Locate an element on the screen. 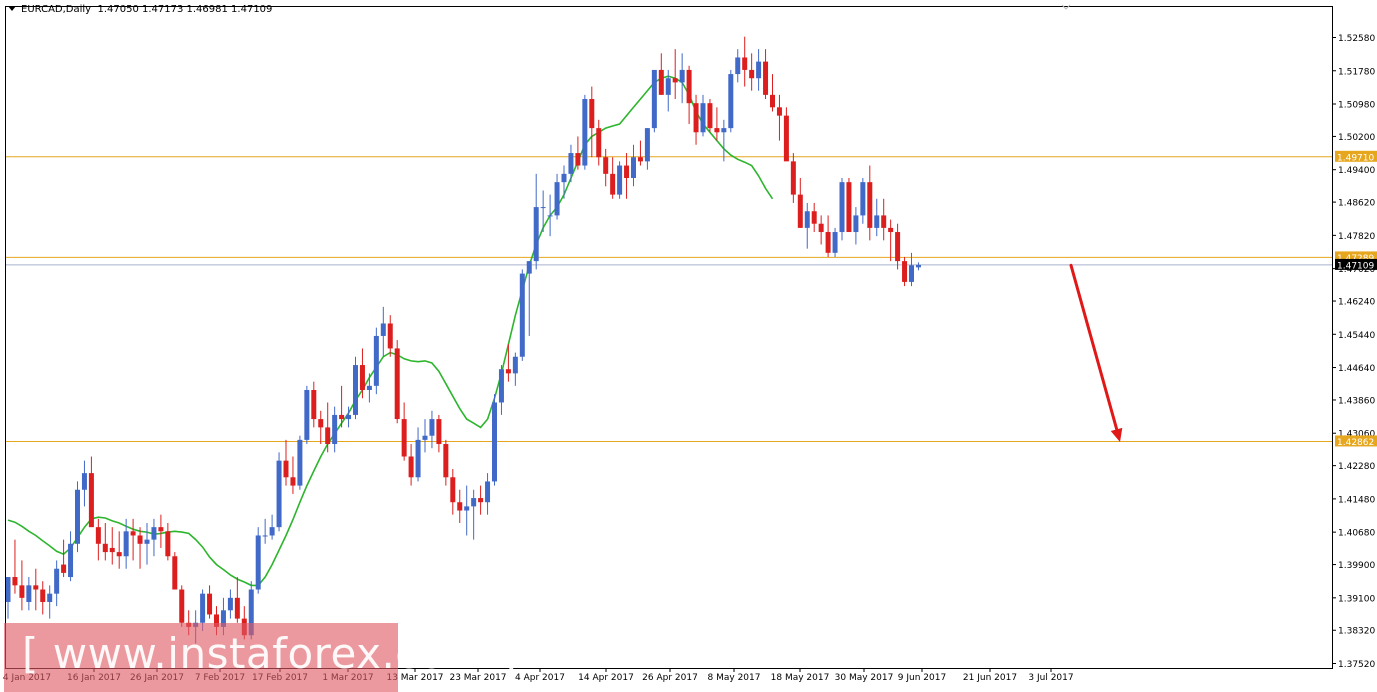 The height and width of the screenshot is (692, 1377). y-tick-label: 1.43860 is located at coordinates (1356, 401).